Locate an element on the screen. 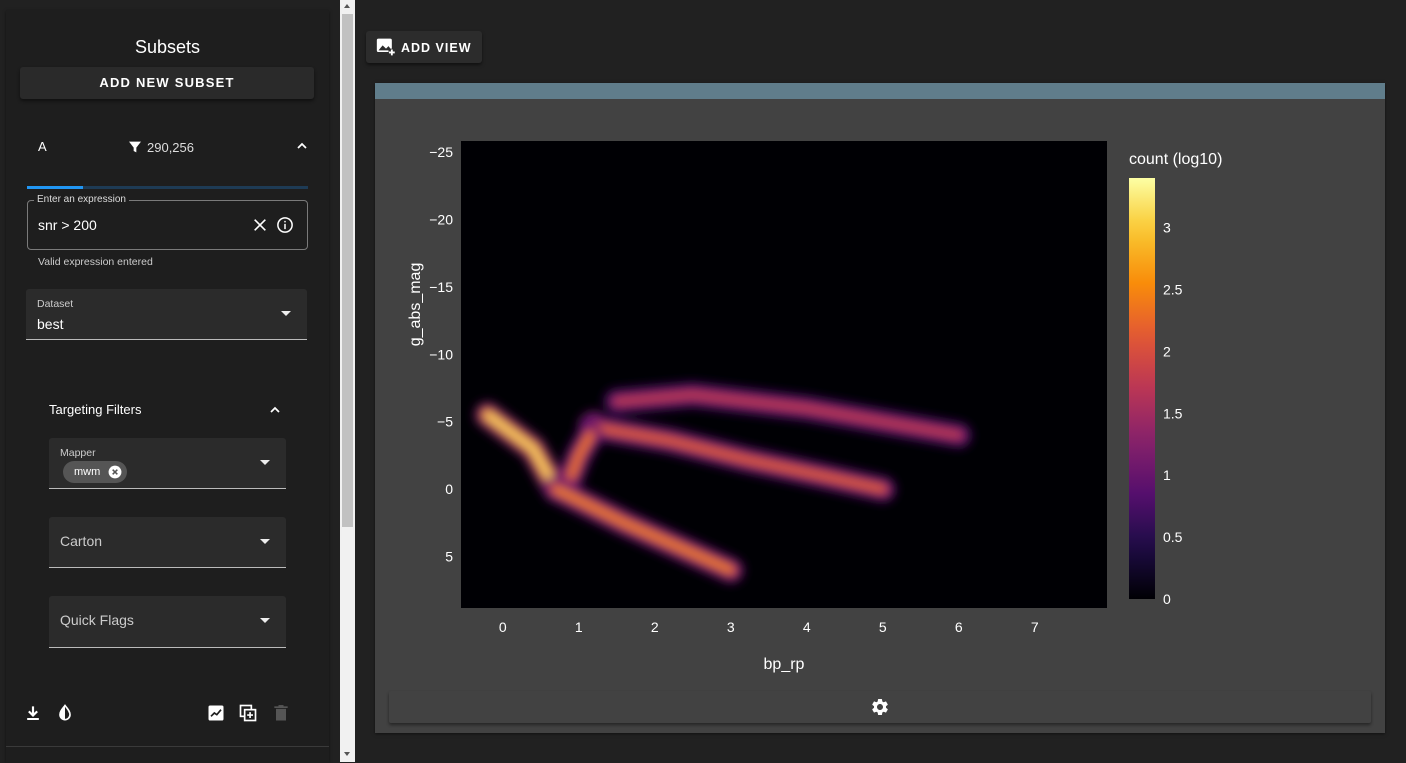  chip-close-icon is located at coordinates (115, 472).